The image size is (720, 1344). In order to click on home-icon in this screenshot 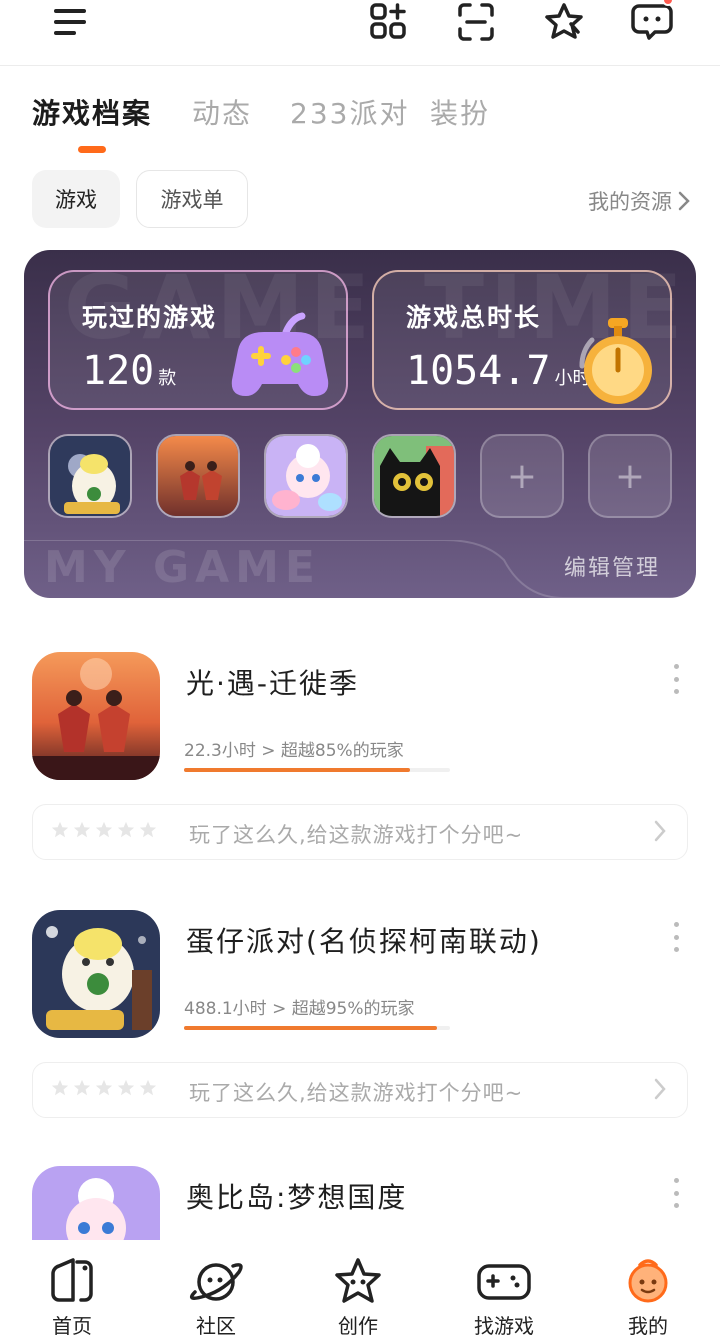, I will do `click(72, 1282)`.